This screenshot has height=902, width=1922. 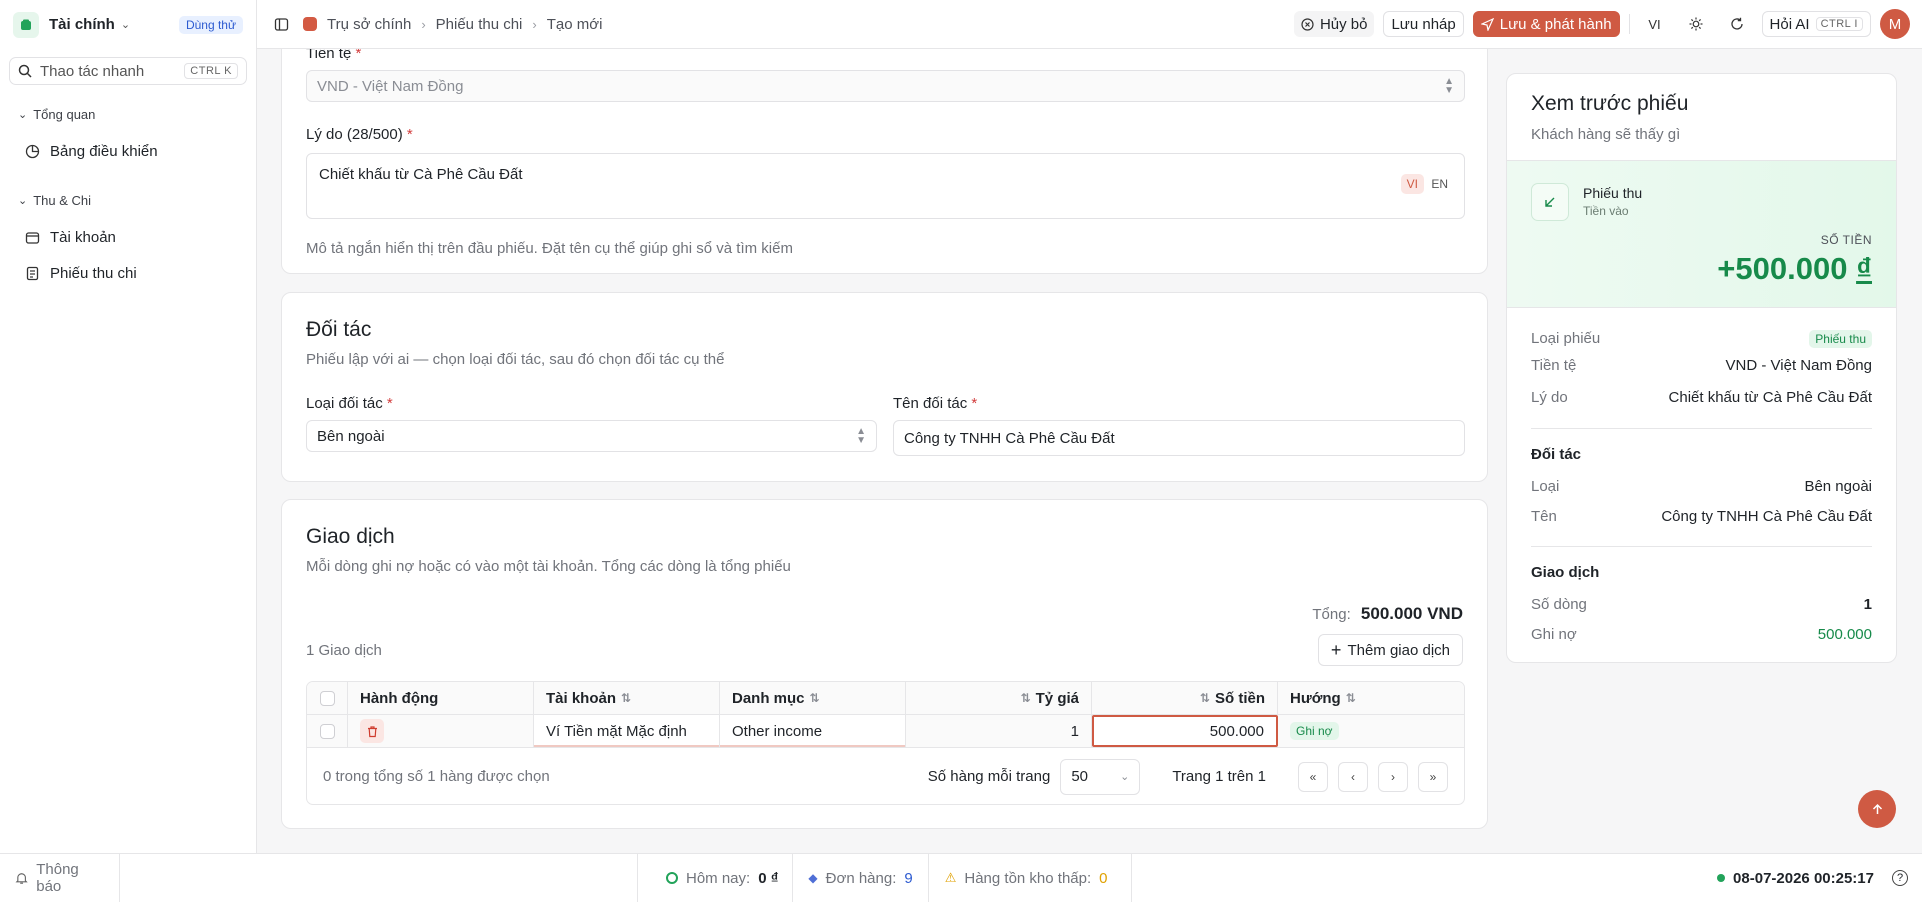 I want to click on orders-metric: ◆ Đơn hàng: 9, so click(x=861, y=878).